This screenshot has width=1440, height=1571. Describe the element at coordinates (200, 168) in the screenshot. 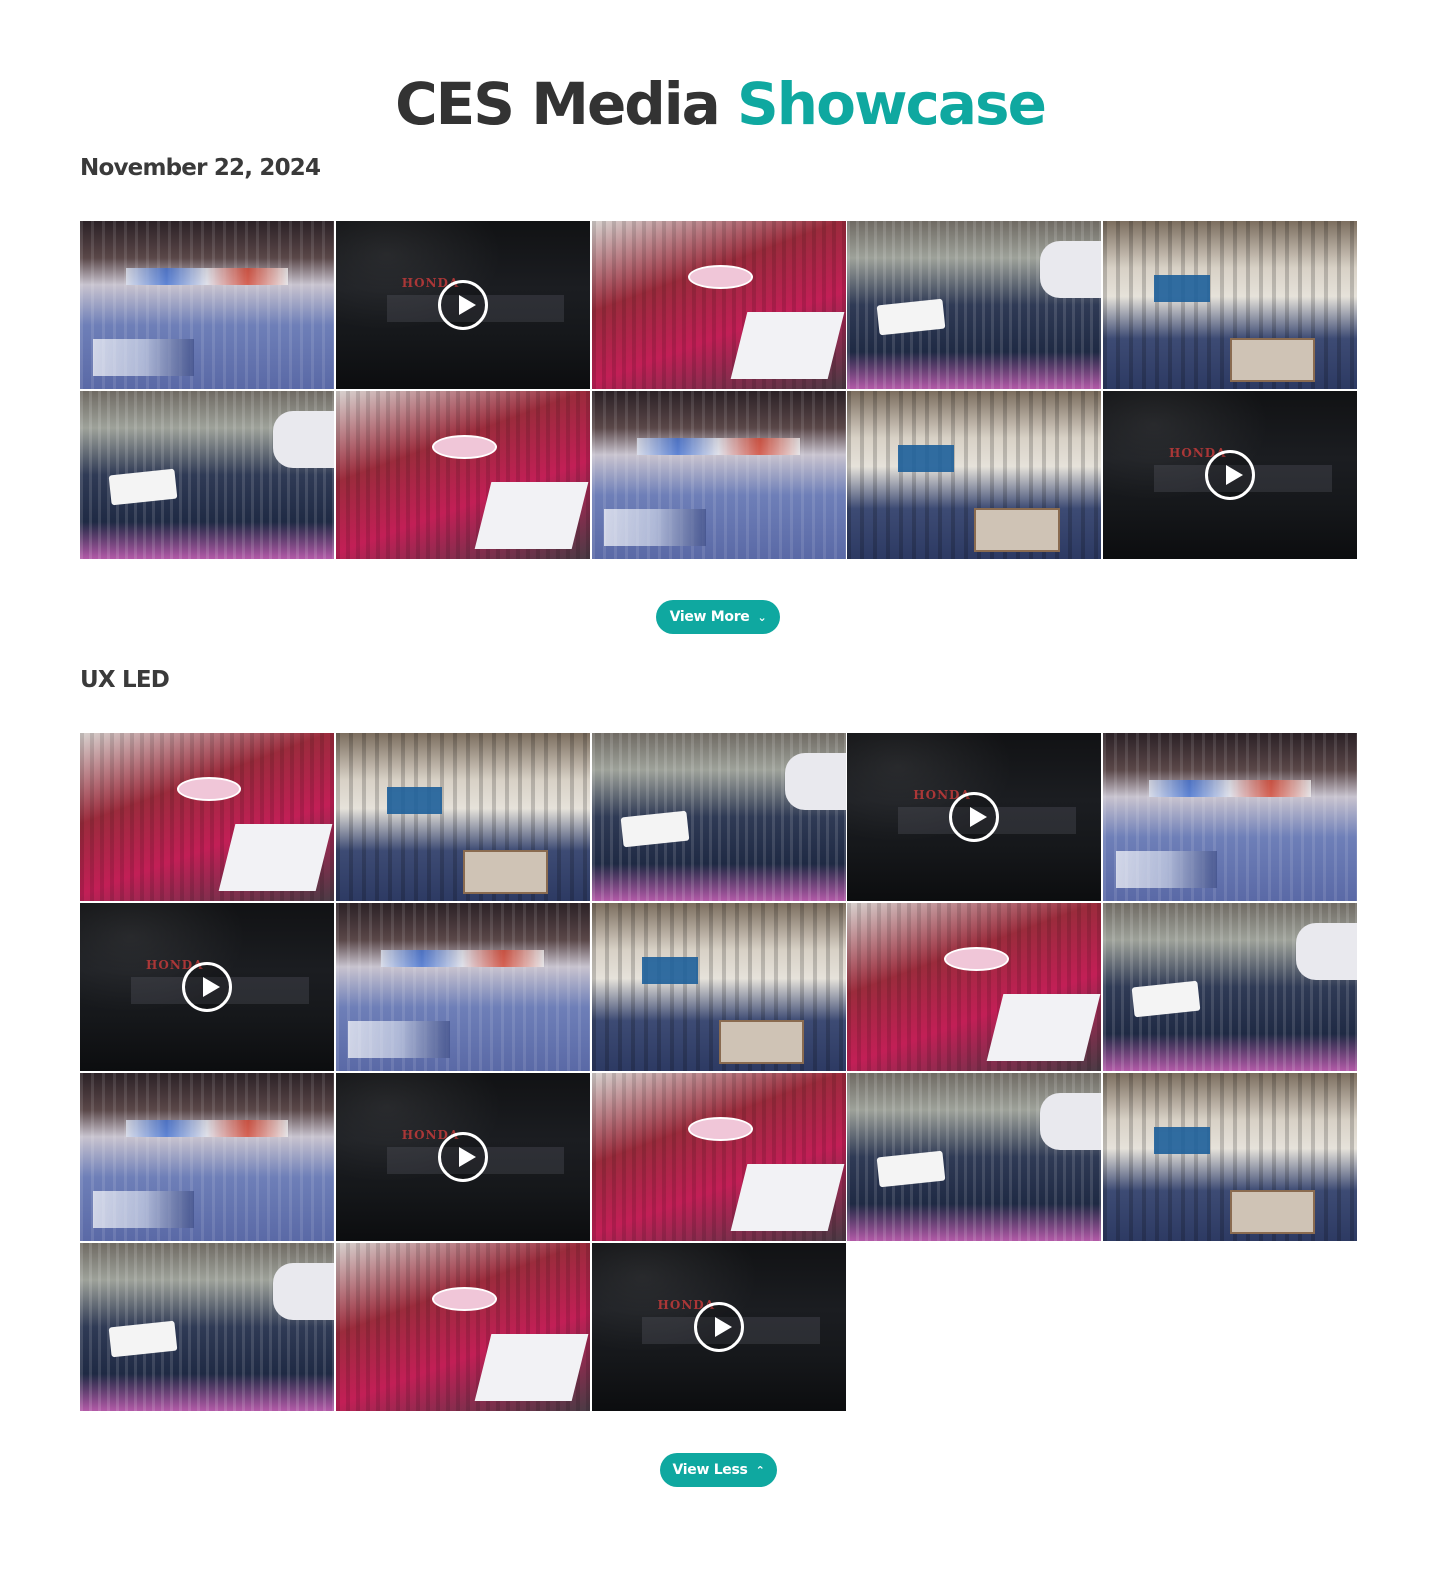

I see `section-title-november: November 22, 2024` at that location.